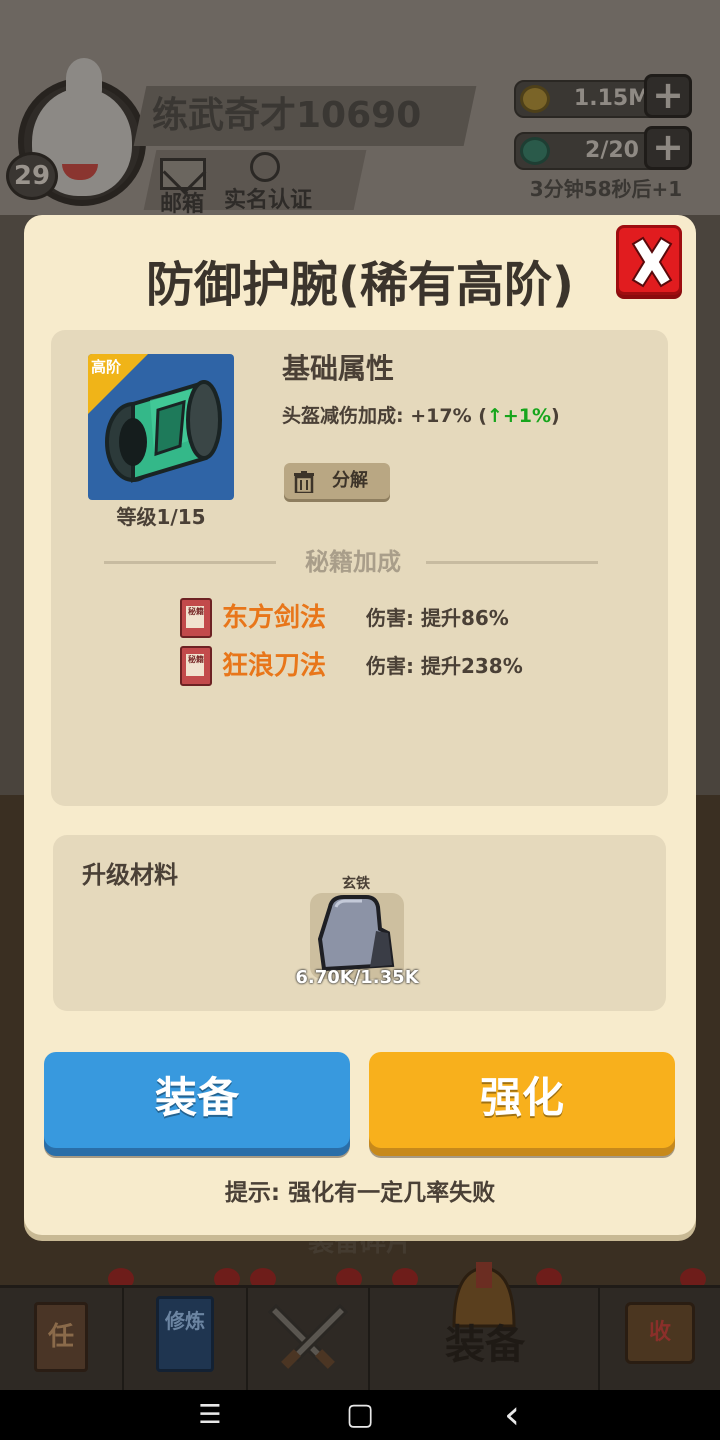 The width and height of the screenshot is (720, 1440). Describe the element at coordinates (384, 416) in the screenshot. I see `stat-text: 头盔减伤加成: +17% (` at that location.